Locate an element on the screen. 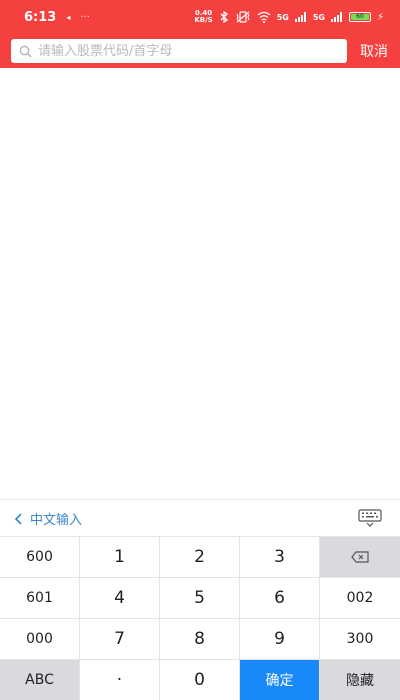  confirm-button: 确定 is located at coordinates (280, 680).